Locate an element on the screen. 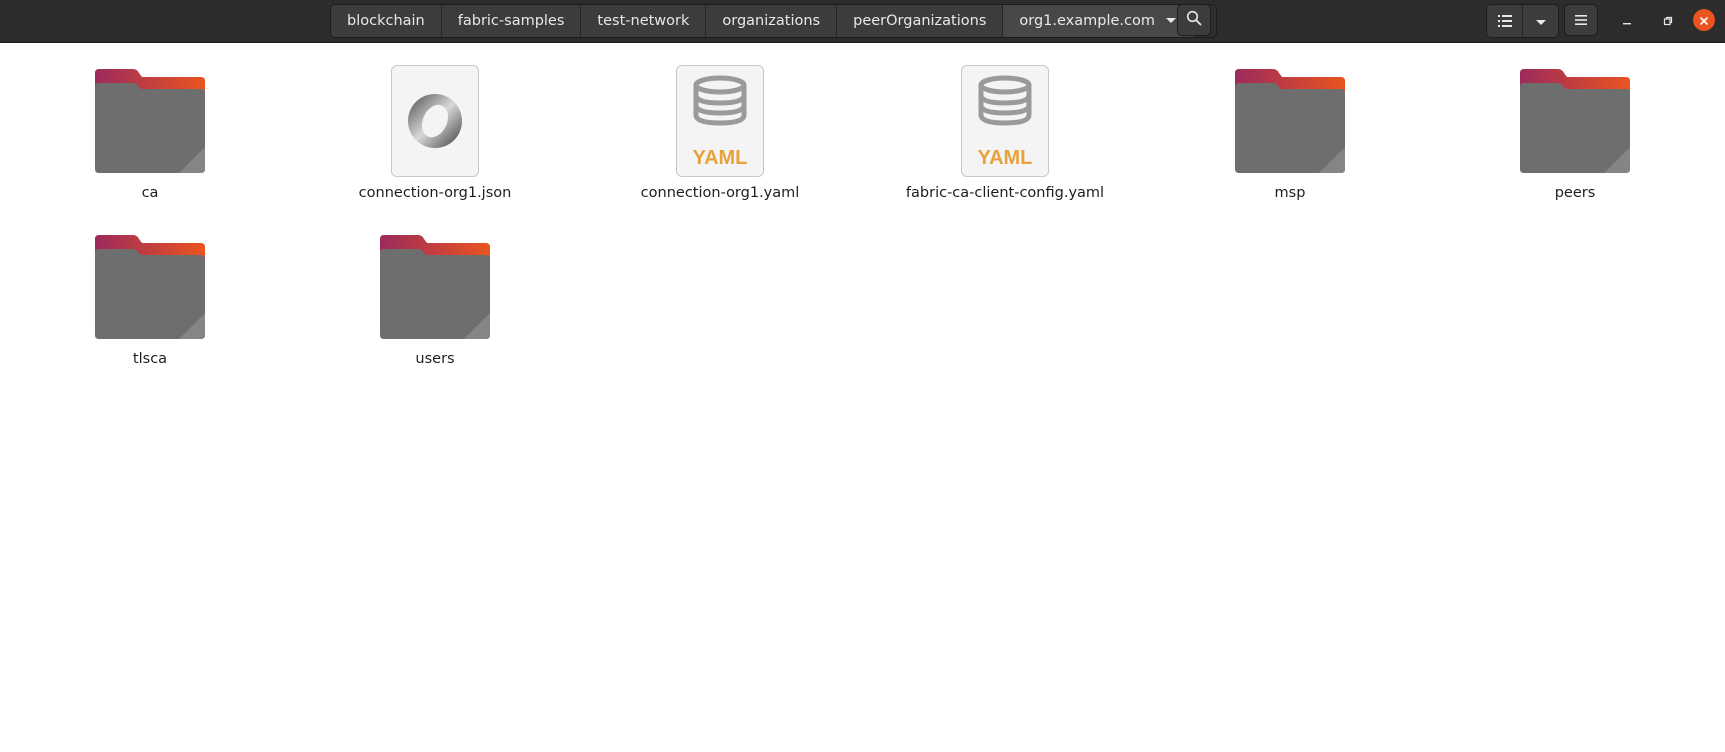 The width and height of the screenshot is (1725, 752). file-item-users: users is located at coordinates (435, 312).